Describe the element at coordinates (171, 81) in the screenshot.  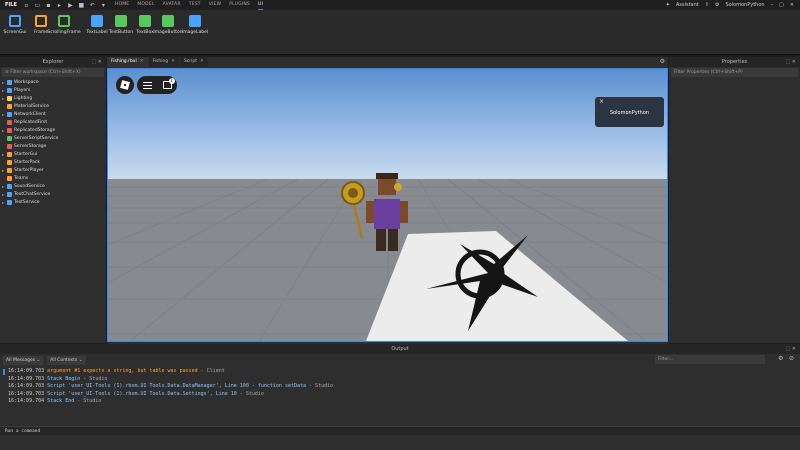
I see `chat-badge: 1` at that location.